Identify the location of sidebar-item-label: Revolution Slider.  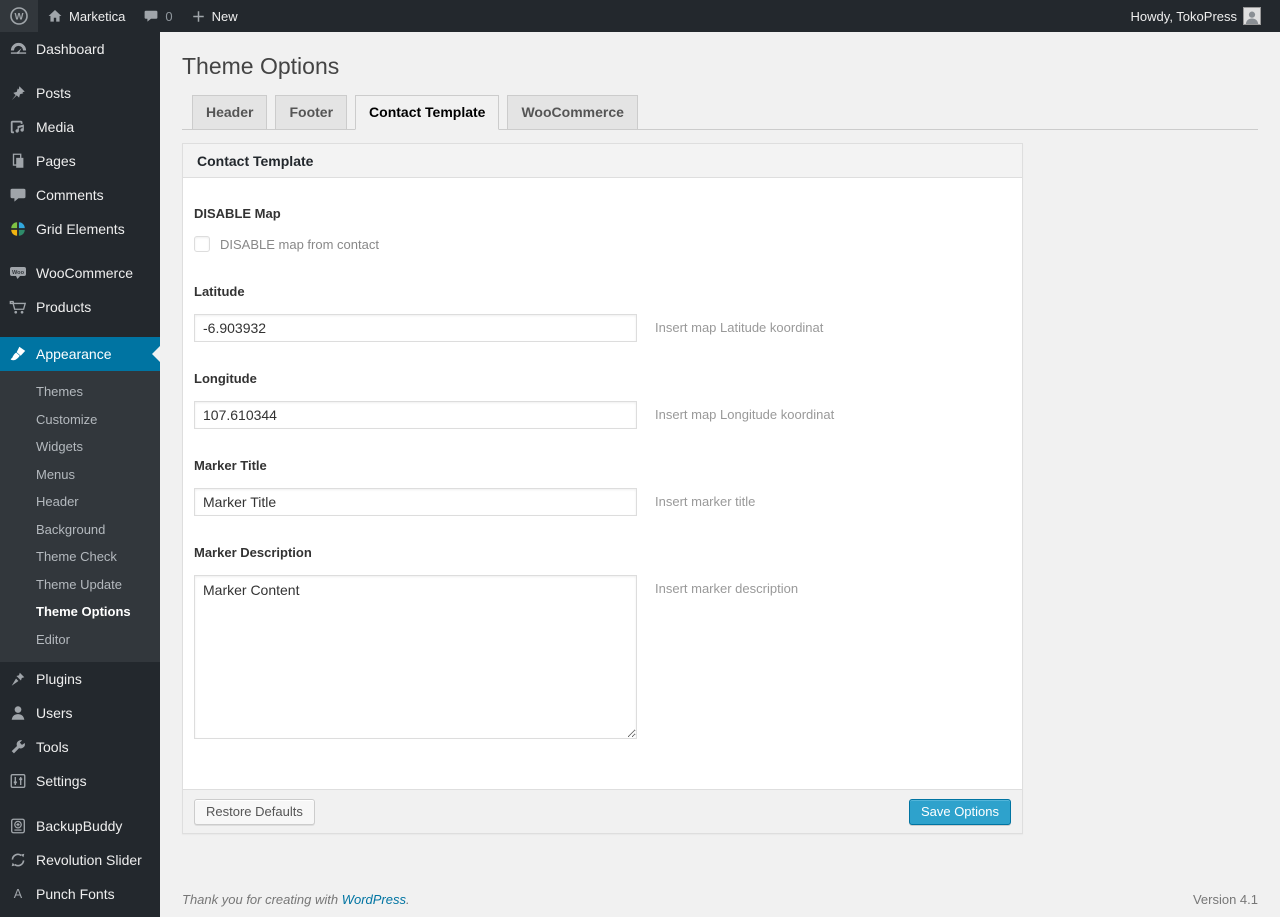
(89, 860).